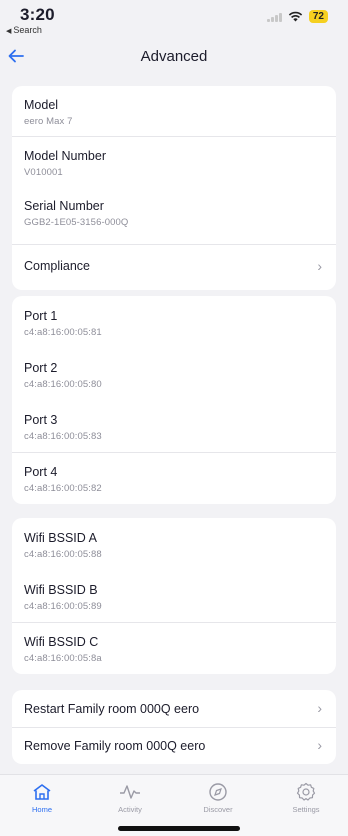 Image resolution: width=348 pixels, height=836 pixels. I want to click on tab-settings: Settings, so click(306, 797).